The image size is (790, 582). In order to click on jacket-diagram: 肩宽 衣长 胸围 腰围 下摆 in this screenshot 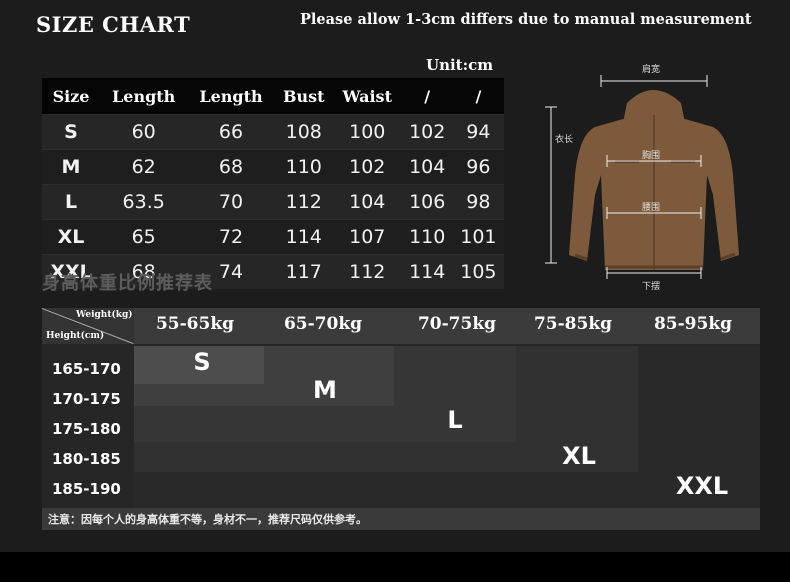, I will do `click(655, 175)`.